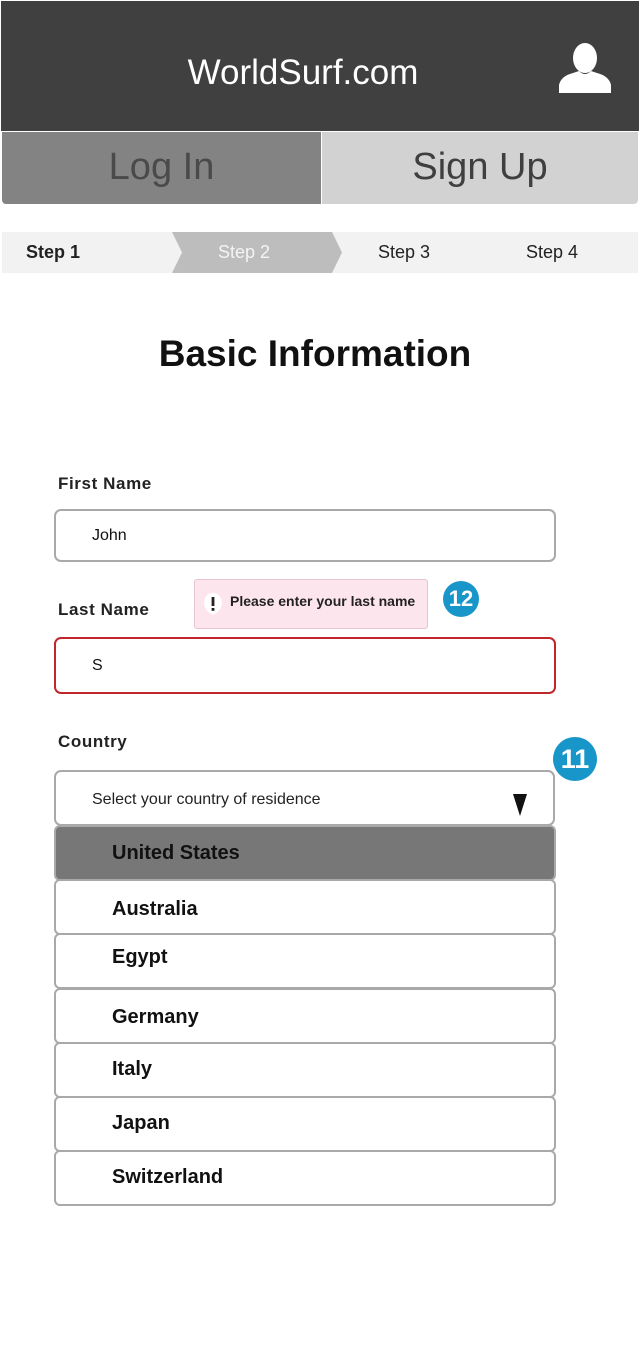 Image resolution: width=640 pixels, height=1349 pixels. What do you see at coordinates (520, 805) in the screenshot?
I see `chevron-down-icon` at bounding box center [520, 805].